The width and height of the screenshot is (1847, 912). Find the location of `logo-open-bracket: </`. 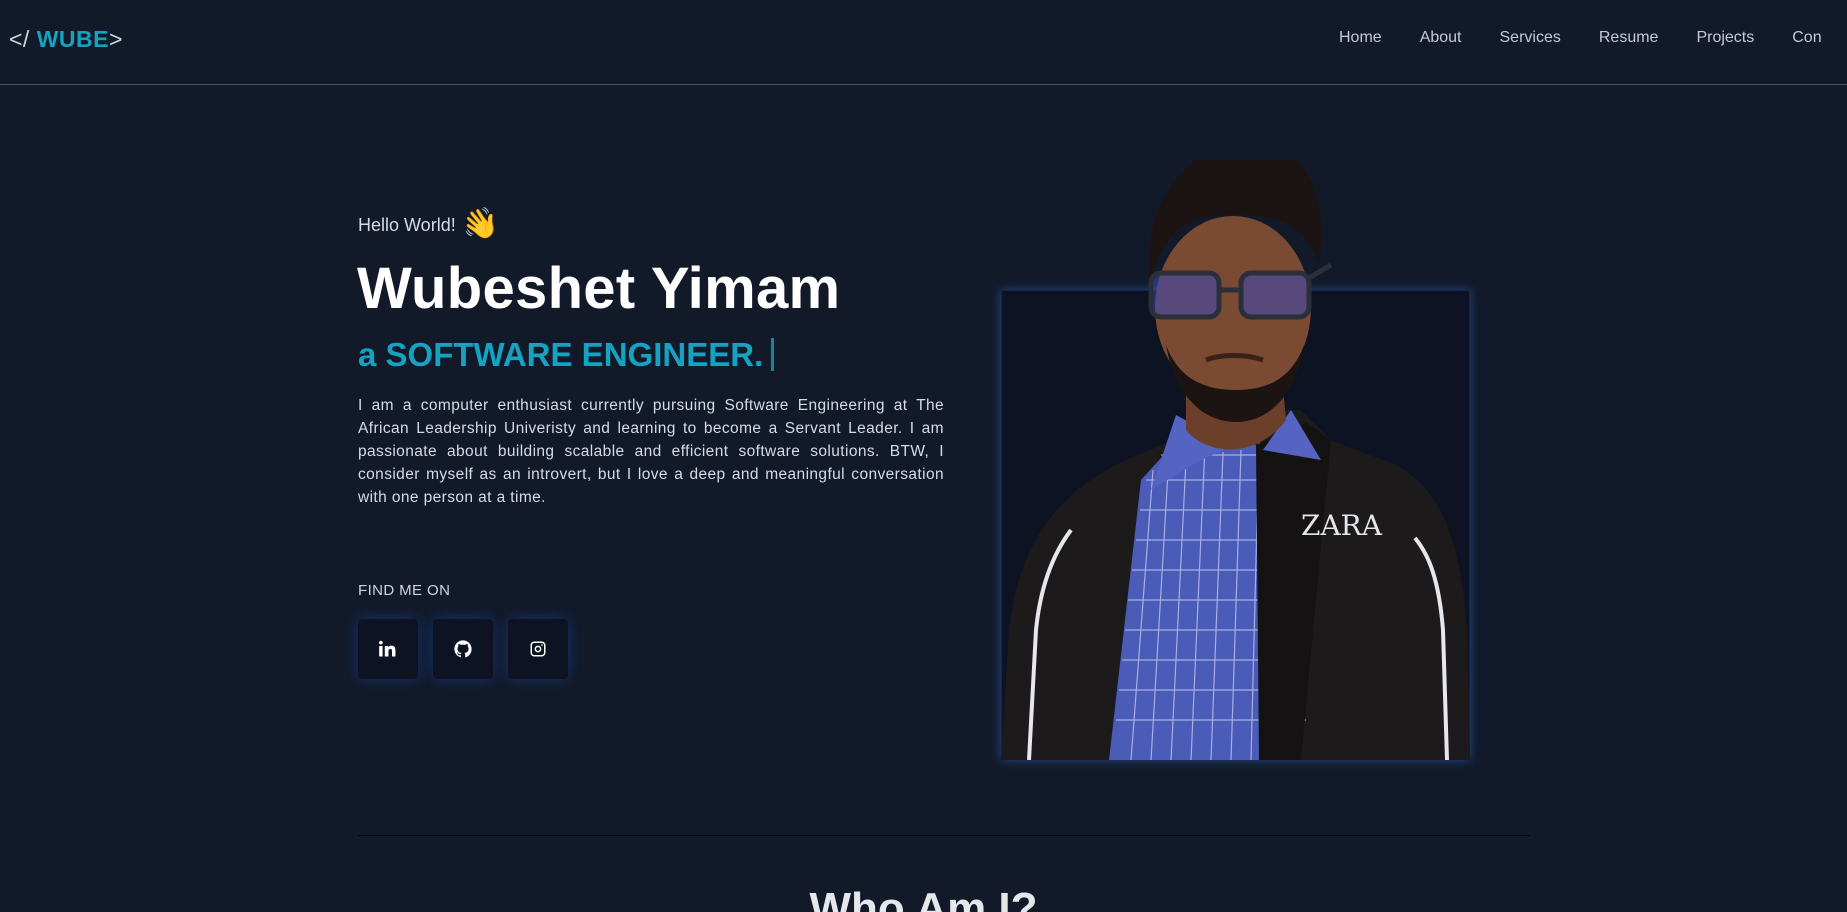

logo-open-bracket: </ is located at coordinates (19, 39).